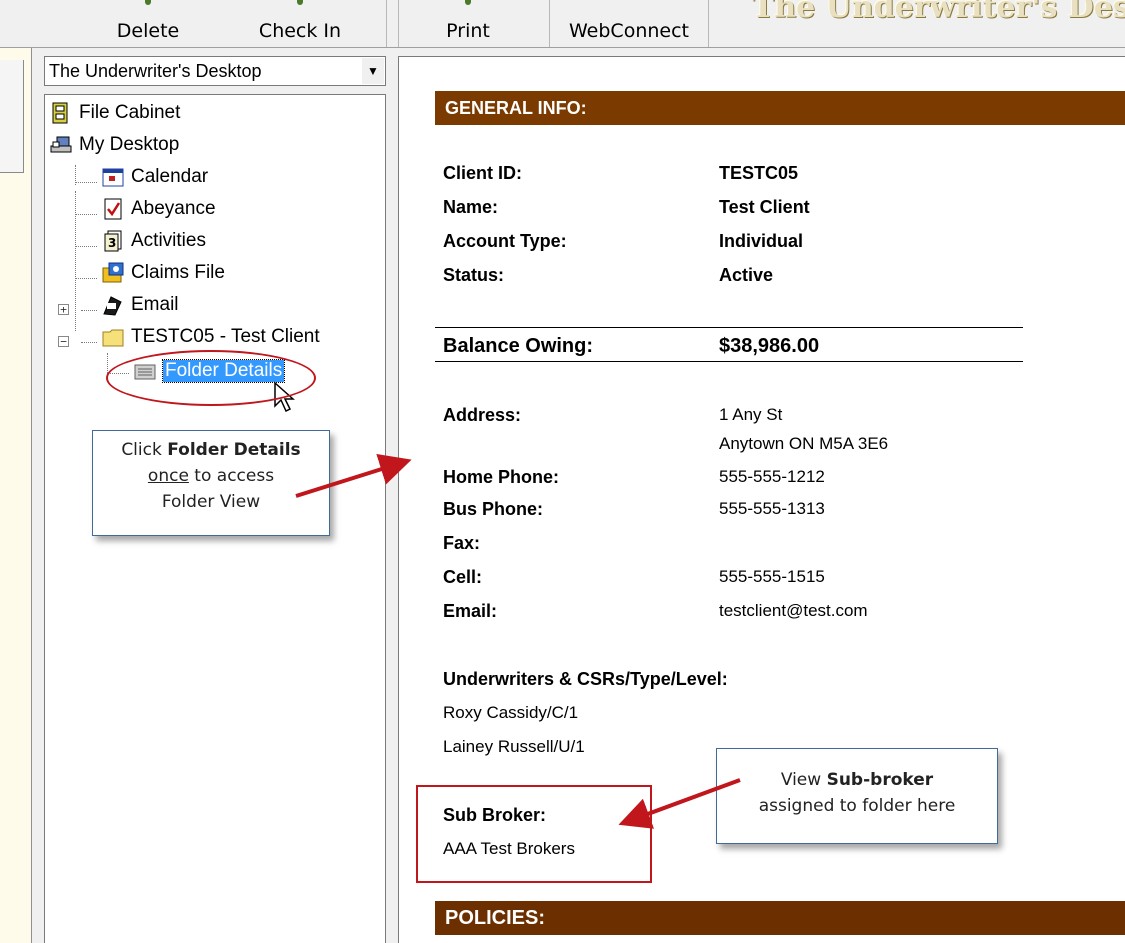 This screenshot has width=1125, height=943. I want to click on client-id-value: TESTC05, so click(759, 173).